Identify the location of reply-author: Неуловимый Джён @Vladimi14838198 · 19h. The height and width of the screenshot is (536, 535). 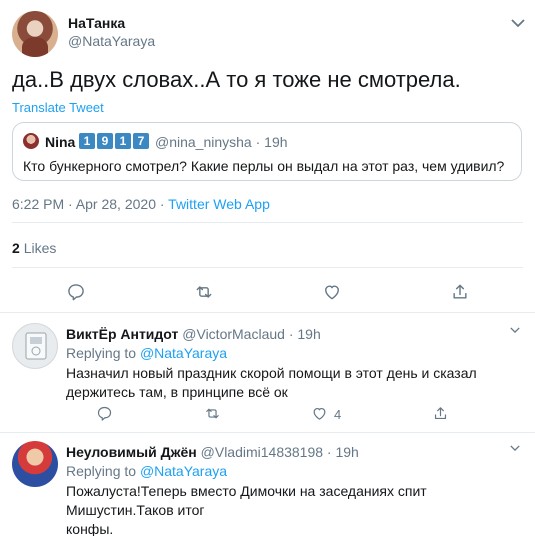
(212, 452).